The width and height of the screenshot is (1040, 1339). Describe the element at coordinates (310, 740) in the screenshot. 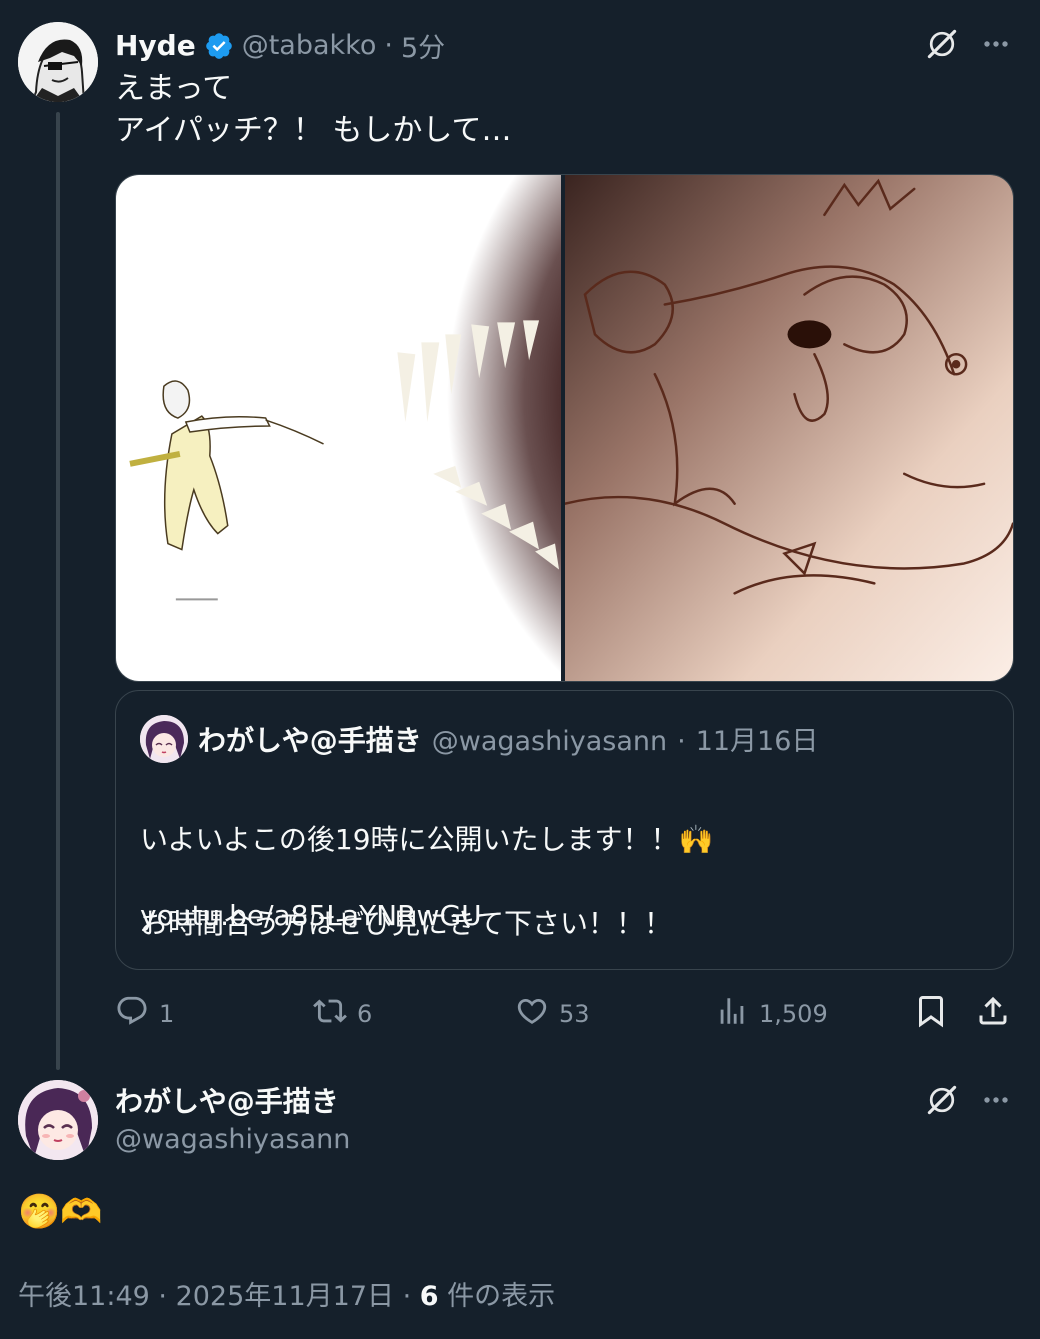

I see `quote-author-name: わがしや@手描き` at that location.